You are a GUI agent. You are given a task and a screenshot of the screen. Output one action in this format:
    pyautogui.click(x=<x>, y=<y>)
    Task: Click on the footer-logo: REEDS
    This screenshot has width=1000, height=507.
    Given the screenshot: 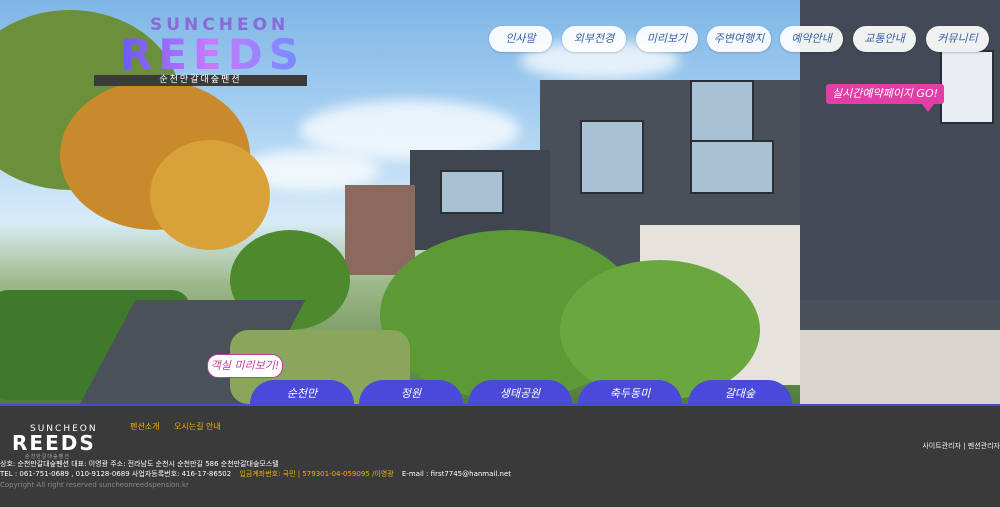 What is the action you would take?
    pyautogui.click(x=54, y=443)
    